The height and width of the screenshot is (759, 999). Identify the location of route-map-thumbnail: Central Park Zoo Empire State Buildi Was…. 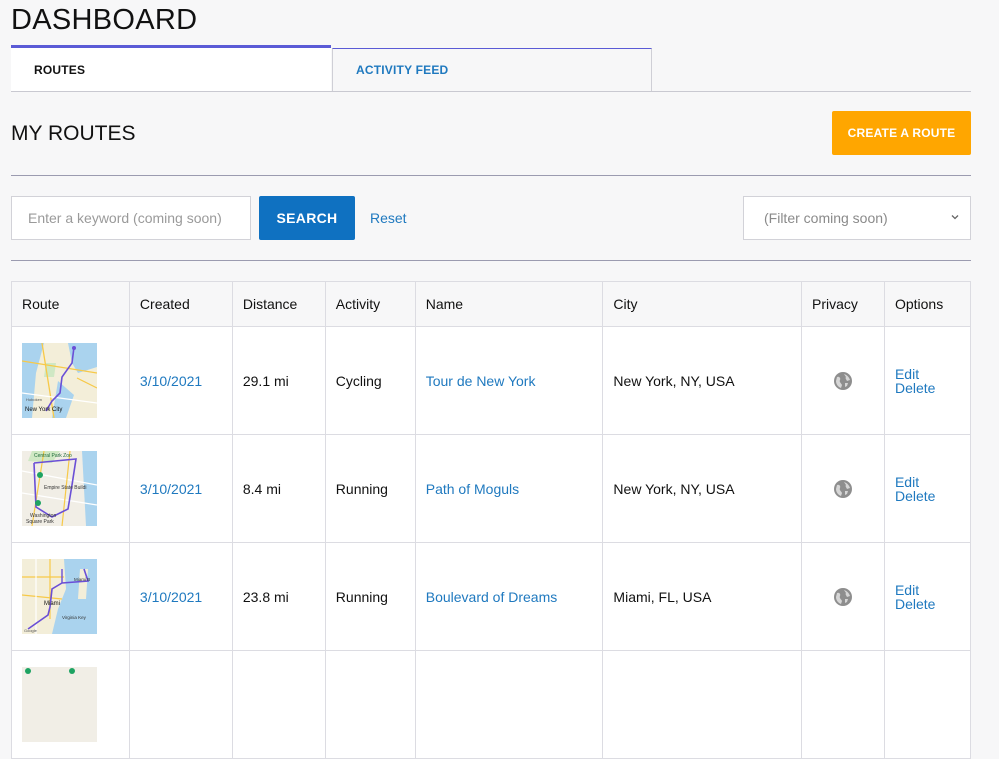
(59, 488).